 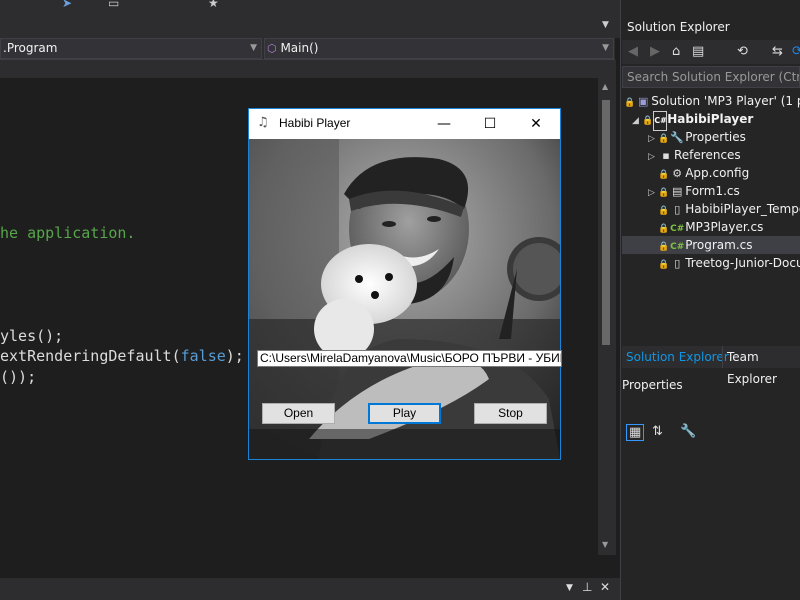 I want to click on open-button: Open, so click(x=298, y=413).